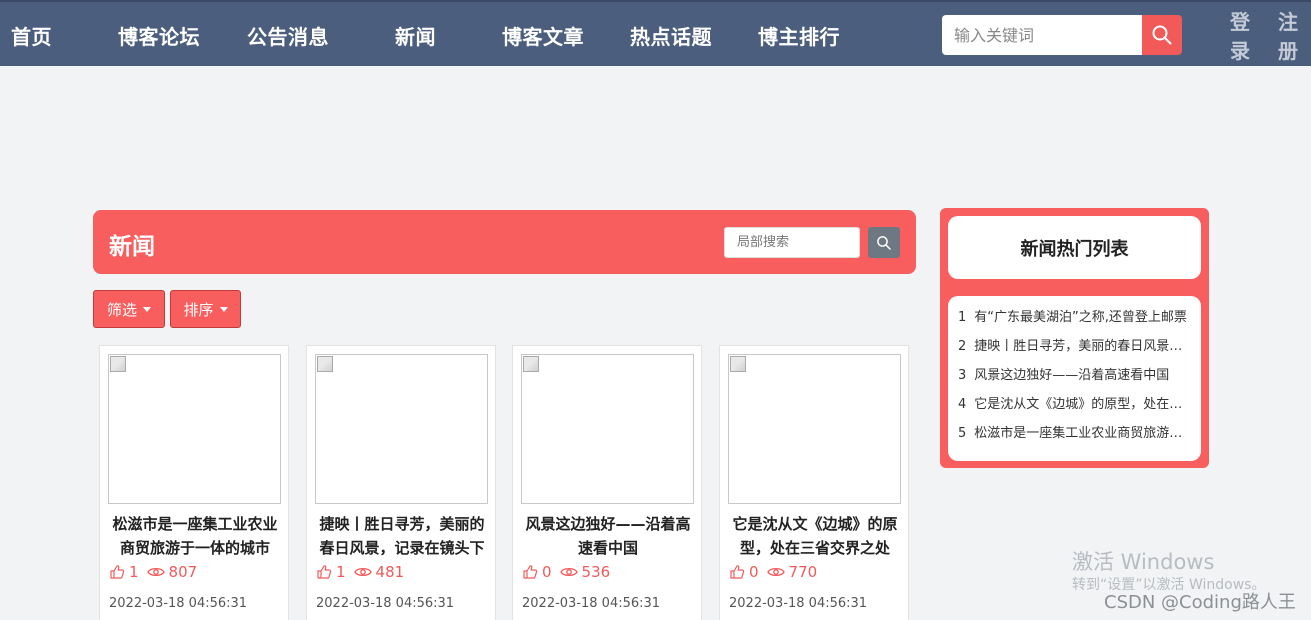 The width and height of the screenshot is (1311, 620). I want to click on login-label-bottom: 录, so click(1240, 51).